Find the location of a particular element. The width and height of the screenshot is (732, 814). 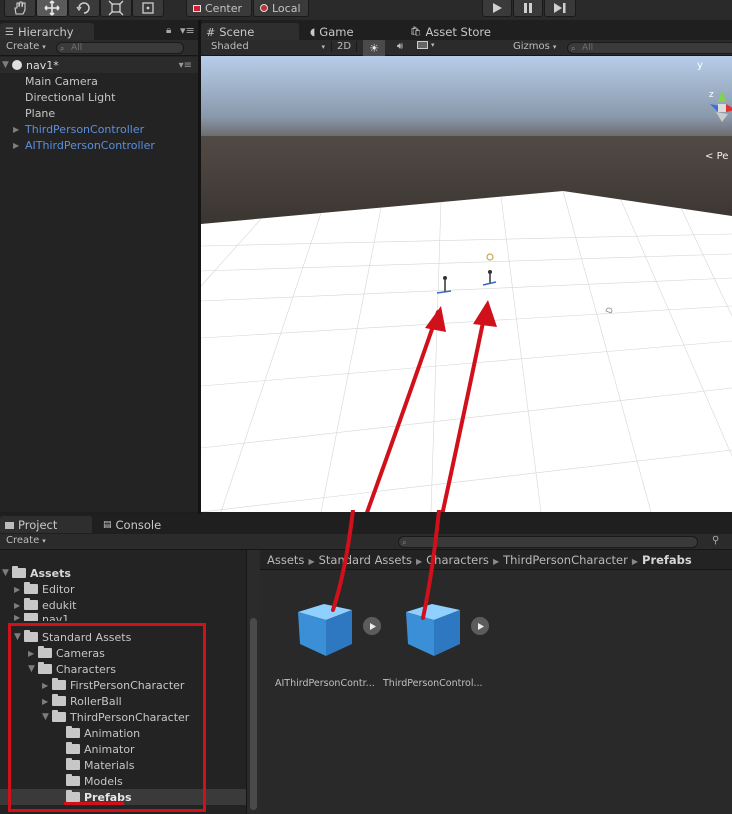

hierarchy-create-button: Create ▾ is located at coordinates (26, 46).